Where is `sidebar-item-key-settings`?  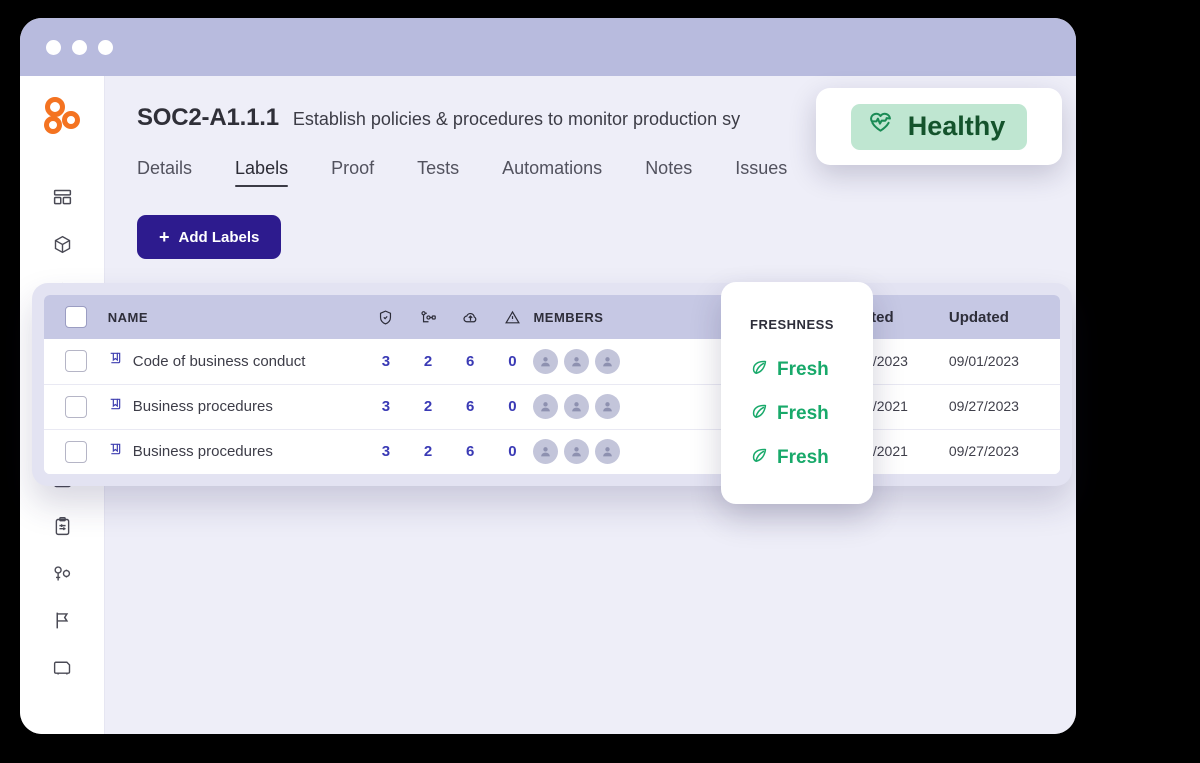
sidebar-item-key-settings is located at coordinates (62, 573).